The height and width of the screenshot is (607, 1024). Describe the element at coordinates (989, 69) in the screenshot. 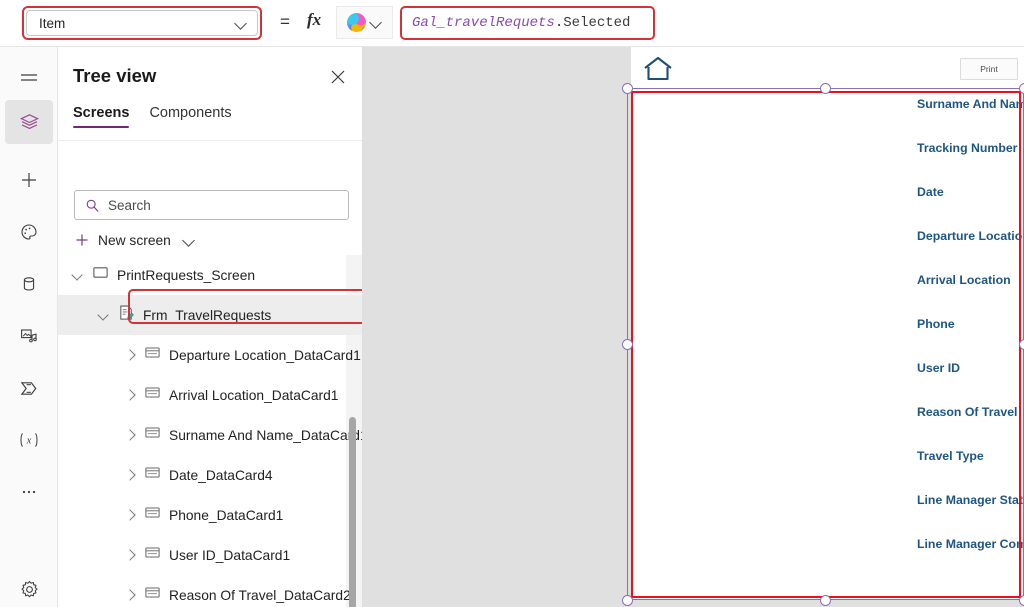

I see `print-button: Print` at that location.